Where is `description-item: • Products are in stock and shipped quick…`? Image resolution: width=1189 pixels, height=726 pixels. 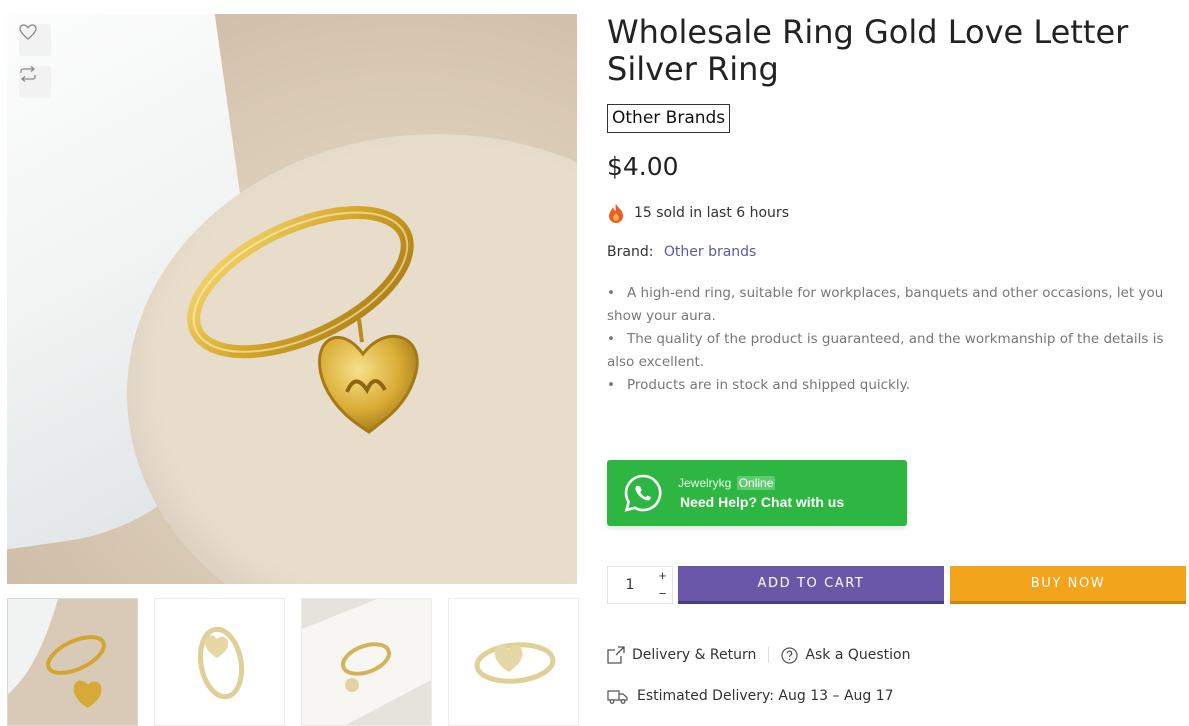 description-item: • Products are in stock and shipped quick… is located at coordinates (758, 385).